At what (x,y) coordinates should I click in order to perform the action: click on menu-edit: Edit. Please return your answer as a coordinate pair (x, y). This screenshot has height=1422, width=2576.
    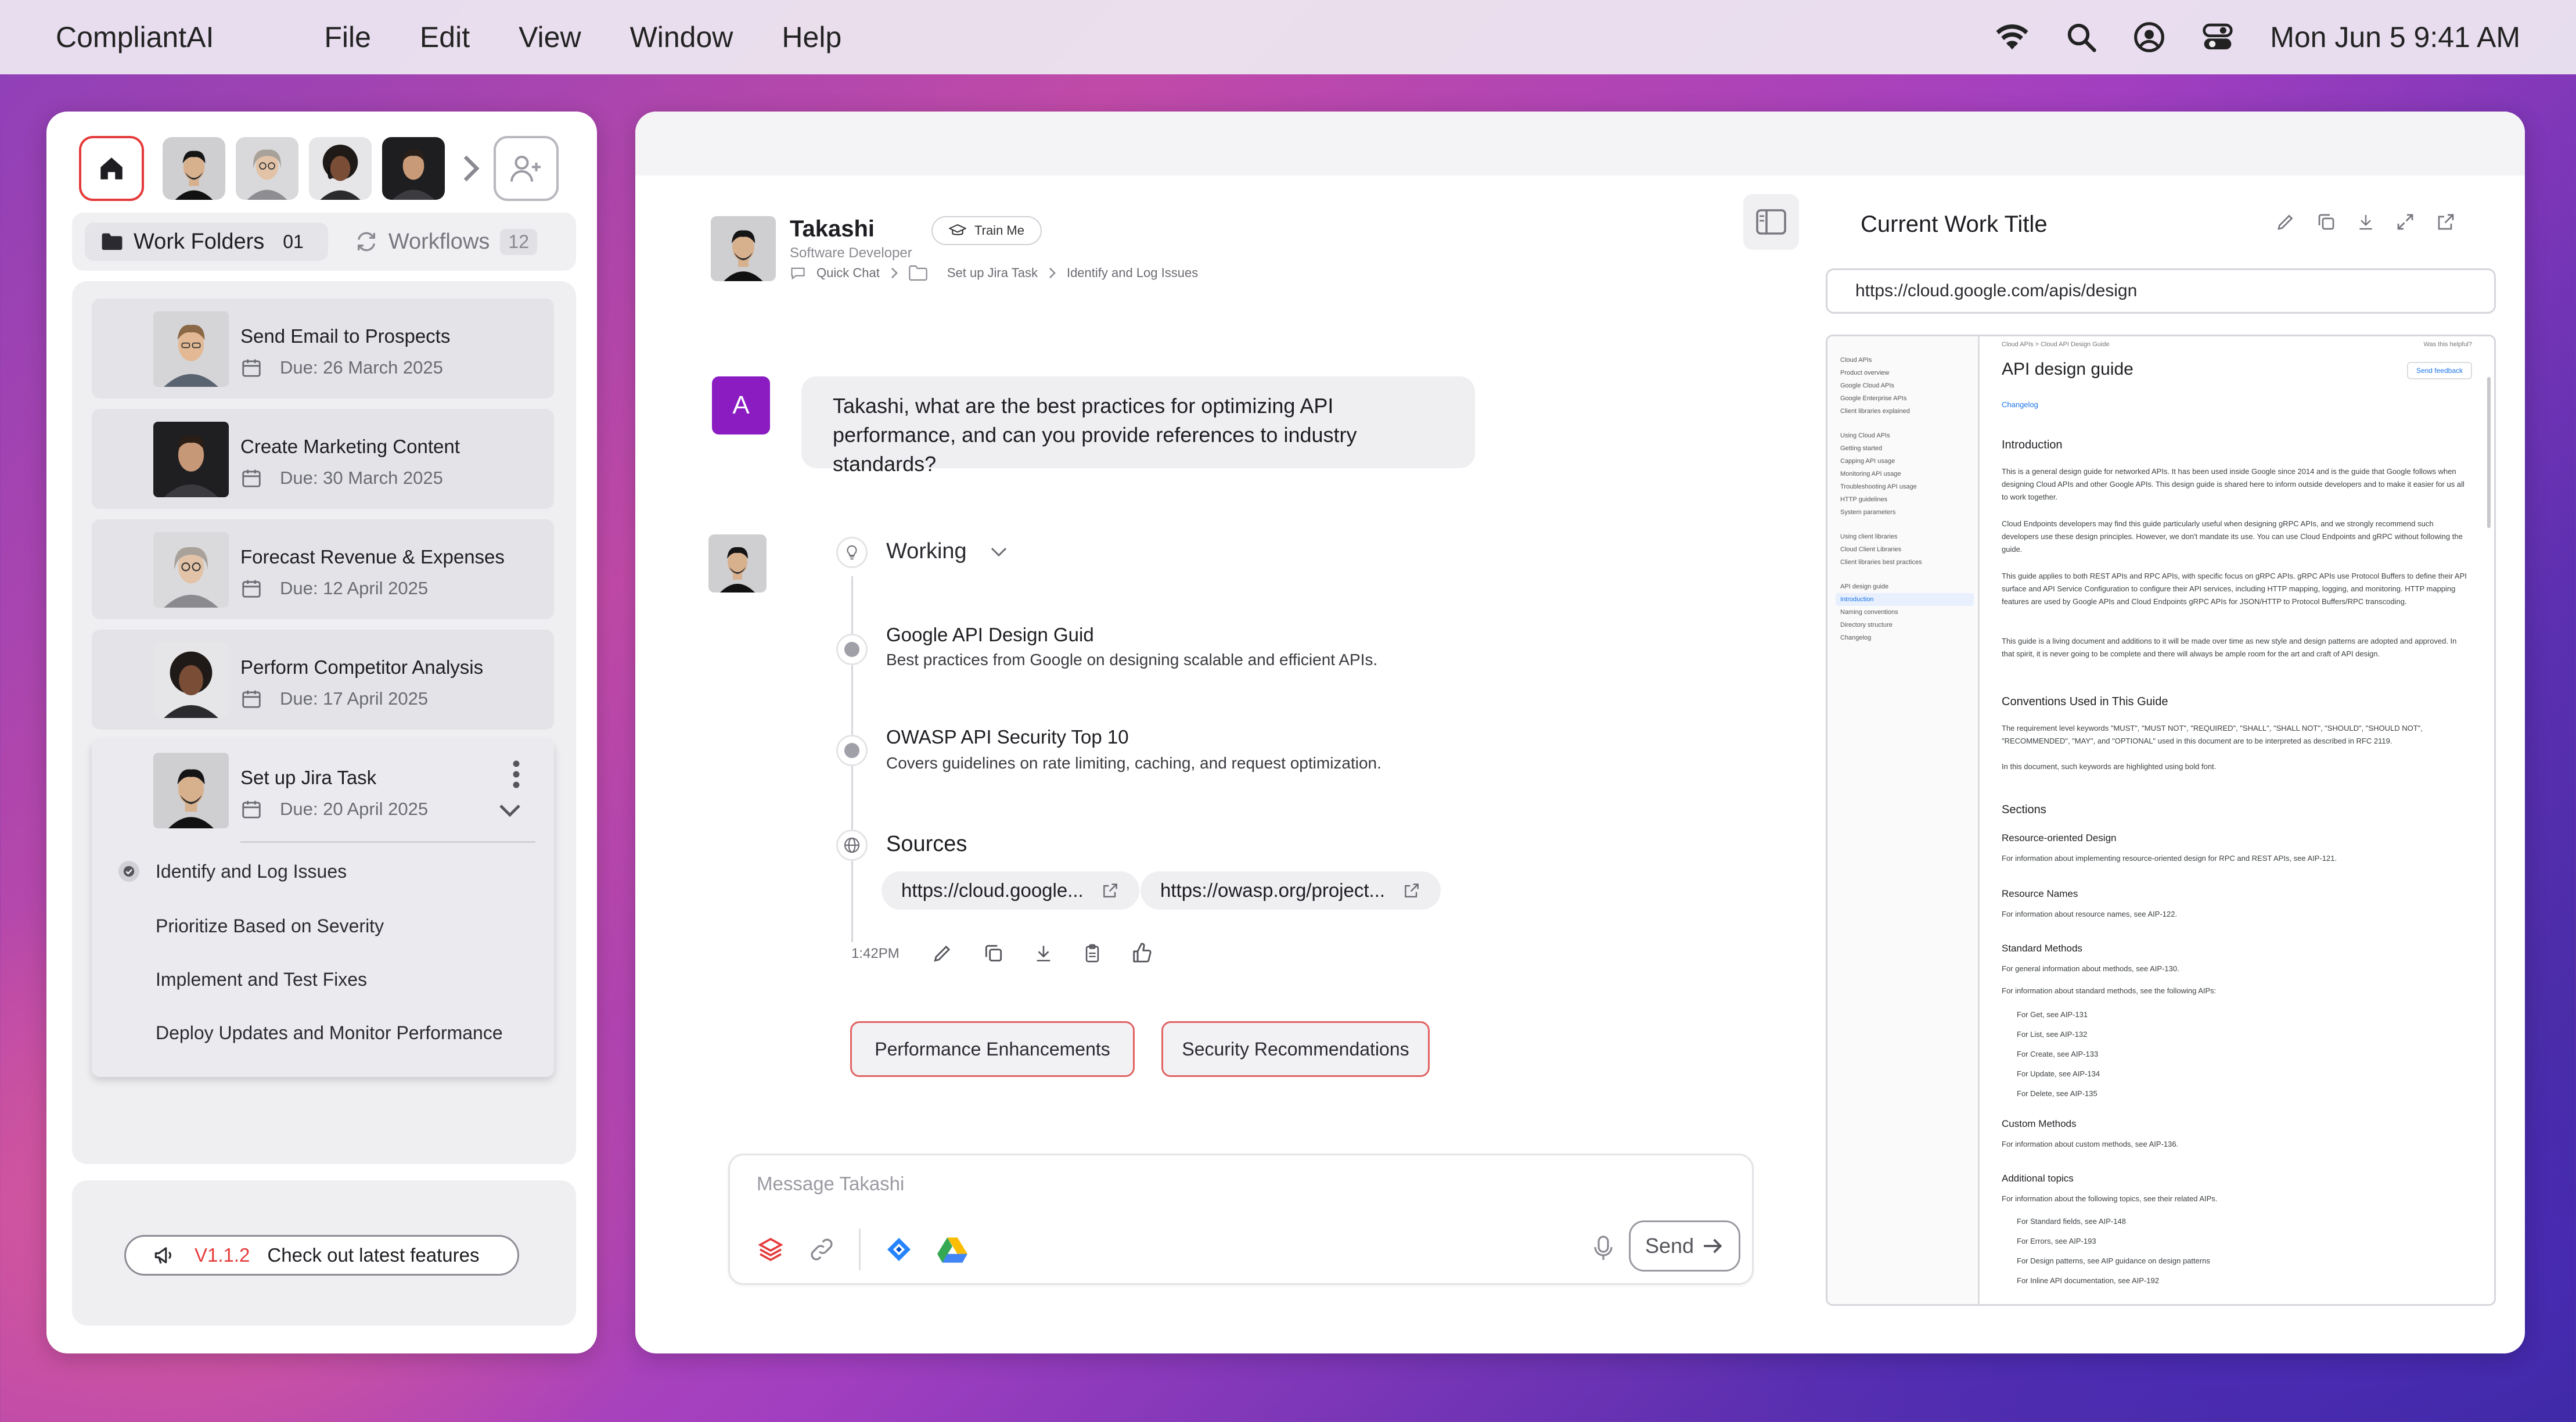
    Looking at the image, I should click on (445, 37).